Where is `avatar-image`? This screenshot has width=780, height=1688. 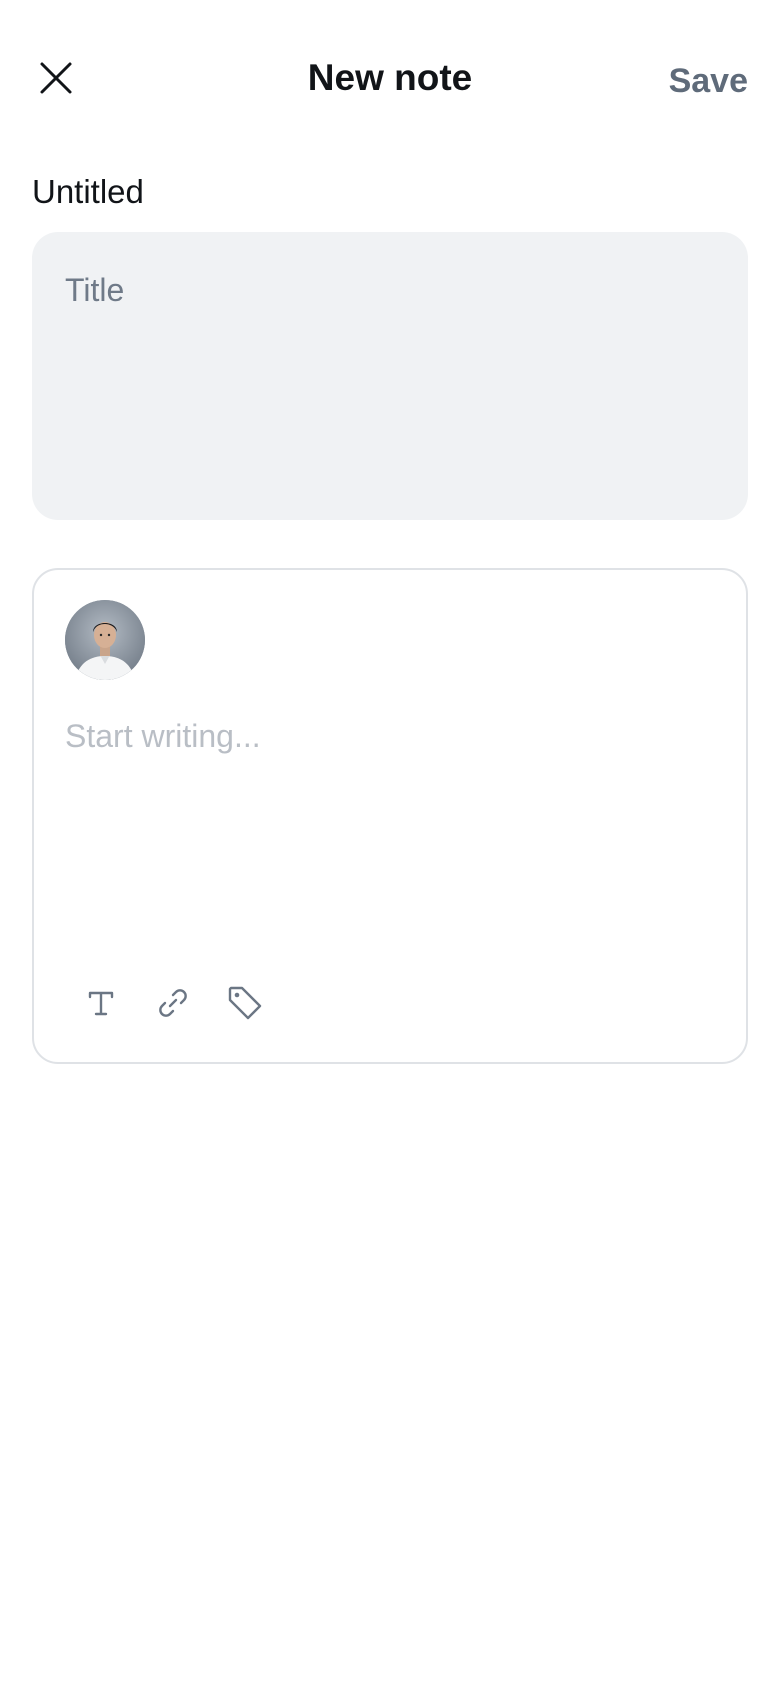 avatar-image is located at coordinates (105, 640).